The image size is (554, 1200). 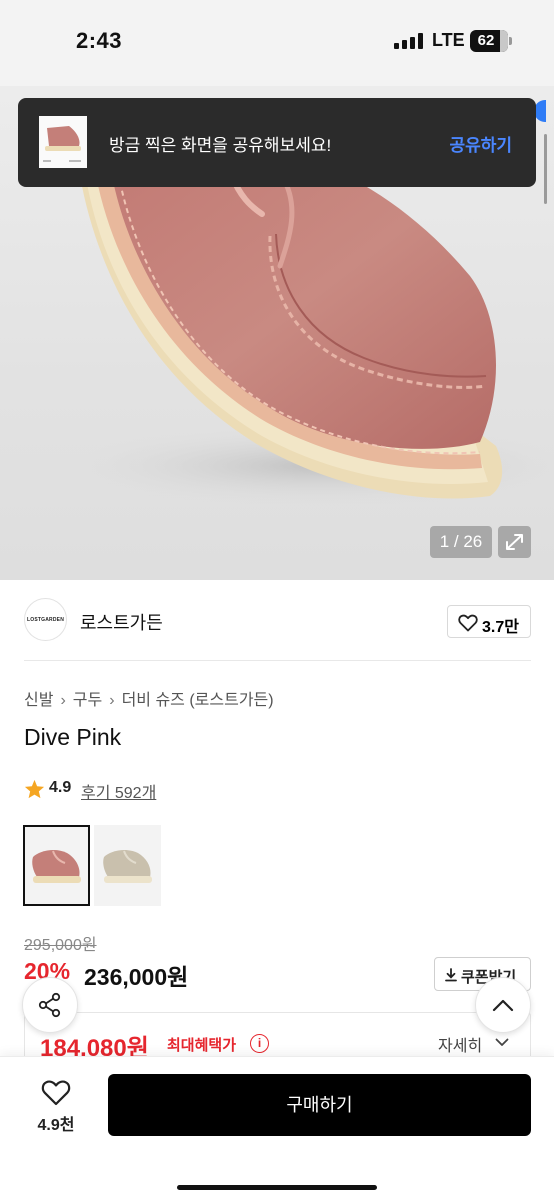 What do you see at coordinates (56, 1125) in the screenshot?
I see `wishlist-count: 4.9천` at bounding box center [56, 1125].